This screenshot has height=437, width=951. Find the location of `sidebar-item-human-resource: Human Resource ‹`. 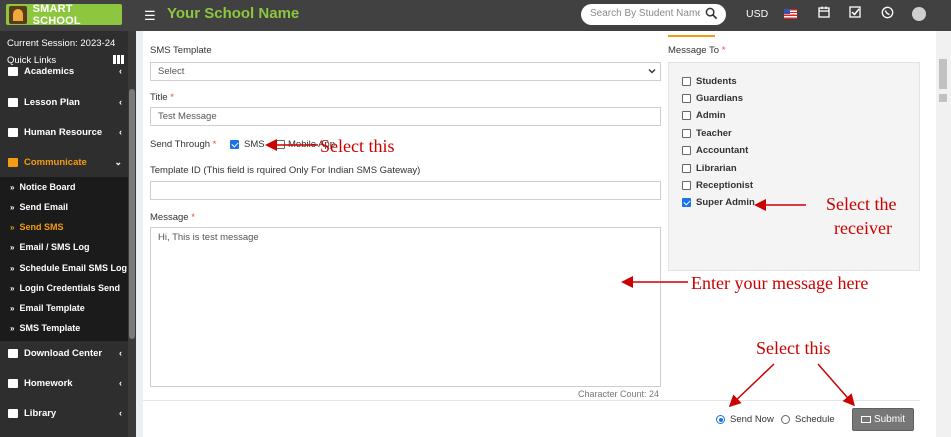

sidebar-item-human-resource: Human Resource ‹ is located at coordinates (64, 132).